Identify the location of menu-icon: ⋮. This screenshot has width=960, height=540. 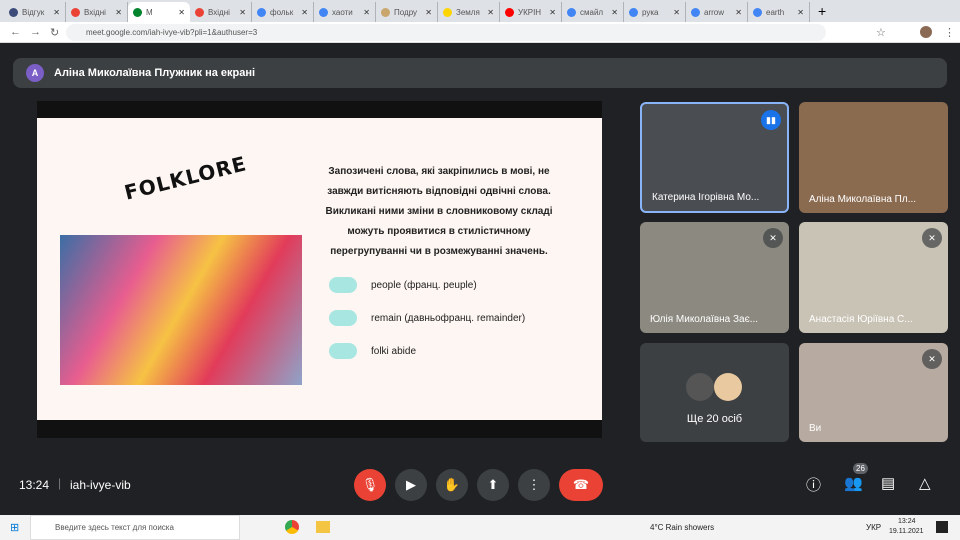
(949, 32).